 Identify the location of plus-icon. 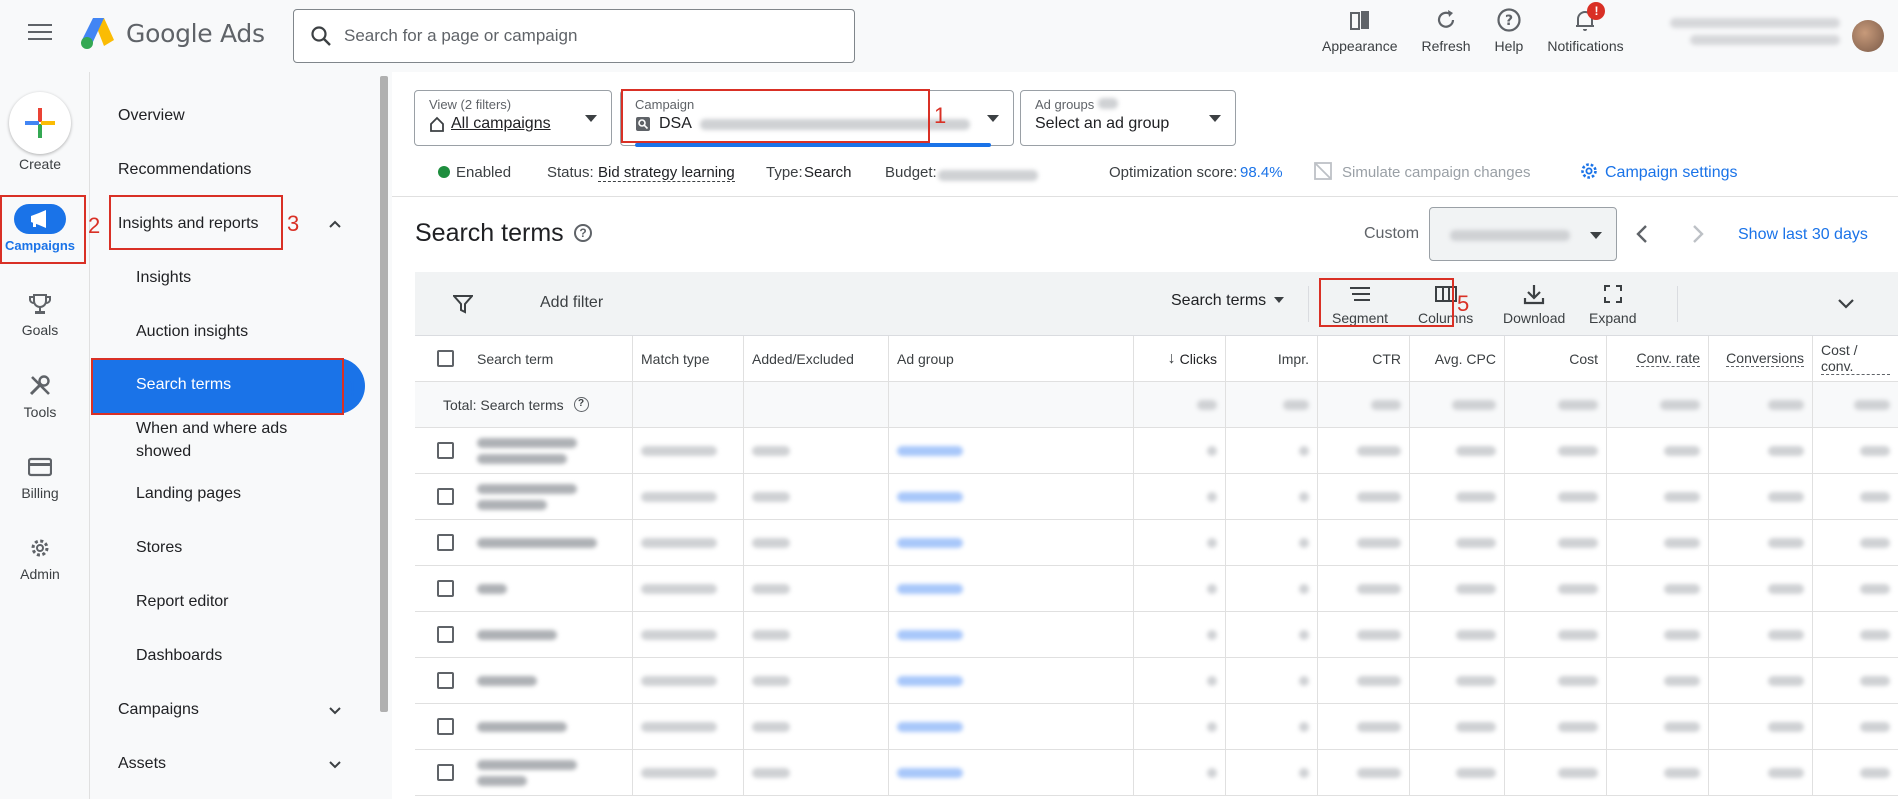
(40, 123).